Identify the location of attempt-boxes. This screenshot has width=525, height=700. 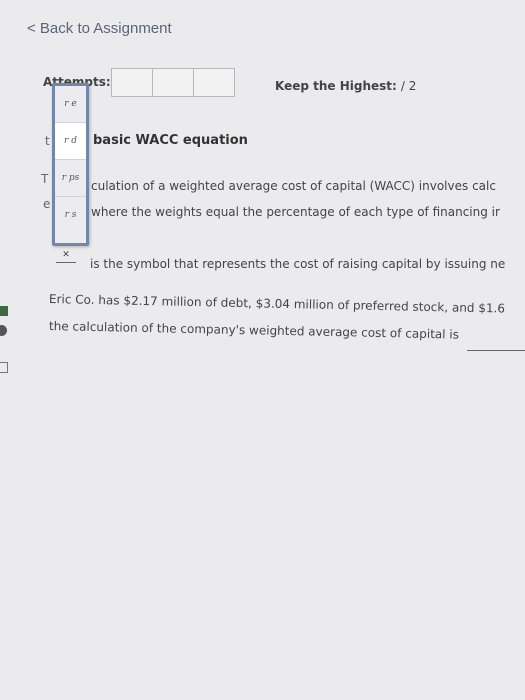
(173, 82).